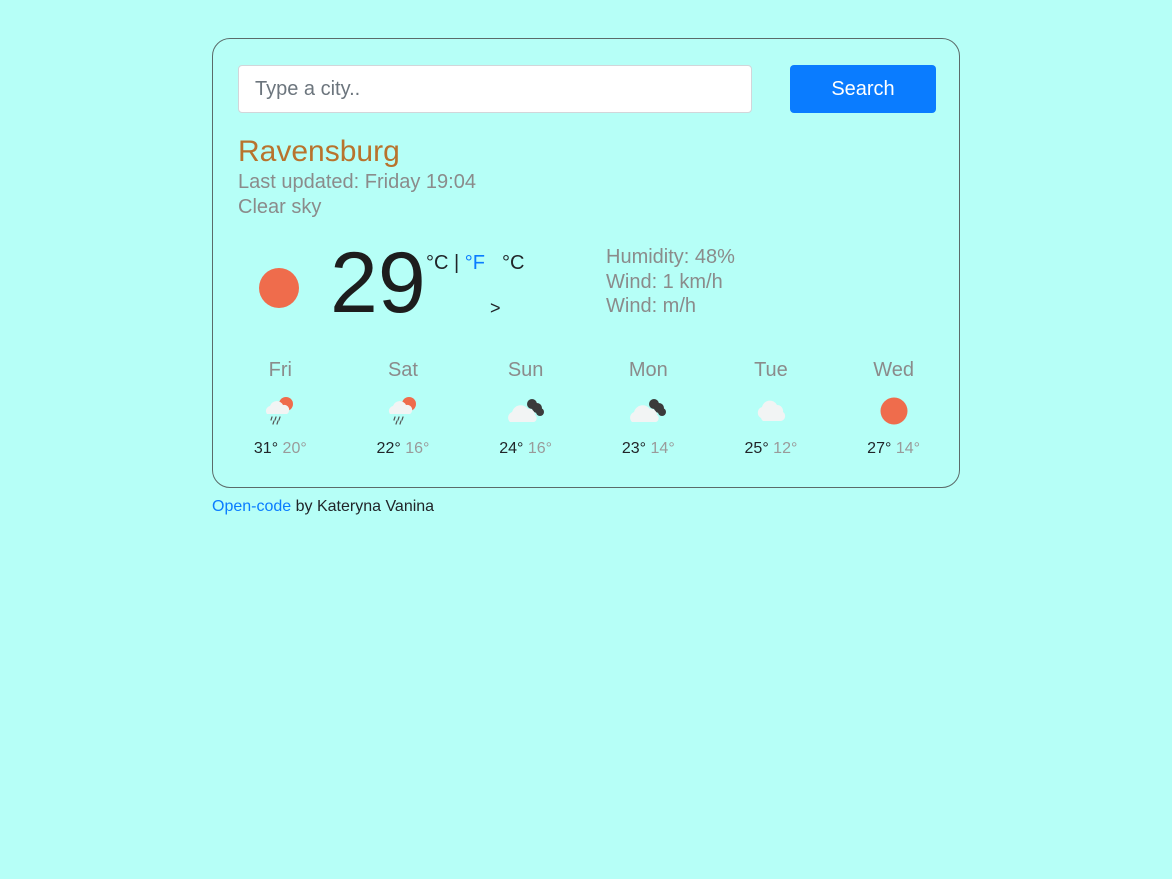 This screenshot has height=879, width=1172. Describe the element at coordinates (294, 448) in the screenshot. I see `forecast-min-temp: 20°` at that location.